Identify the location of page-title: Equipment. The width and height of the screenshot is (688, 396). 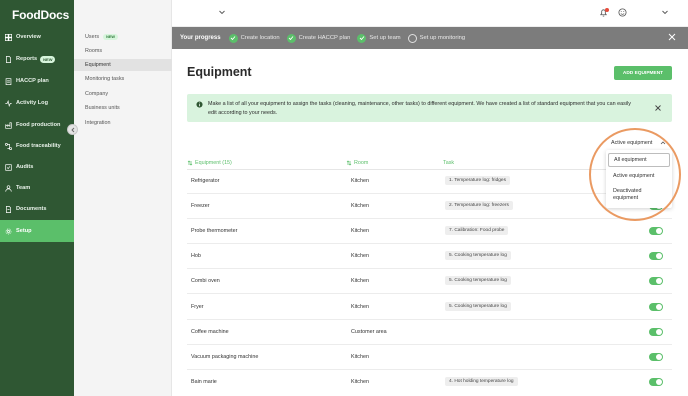
(219, 72).